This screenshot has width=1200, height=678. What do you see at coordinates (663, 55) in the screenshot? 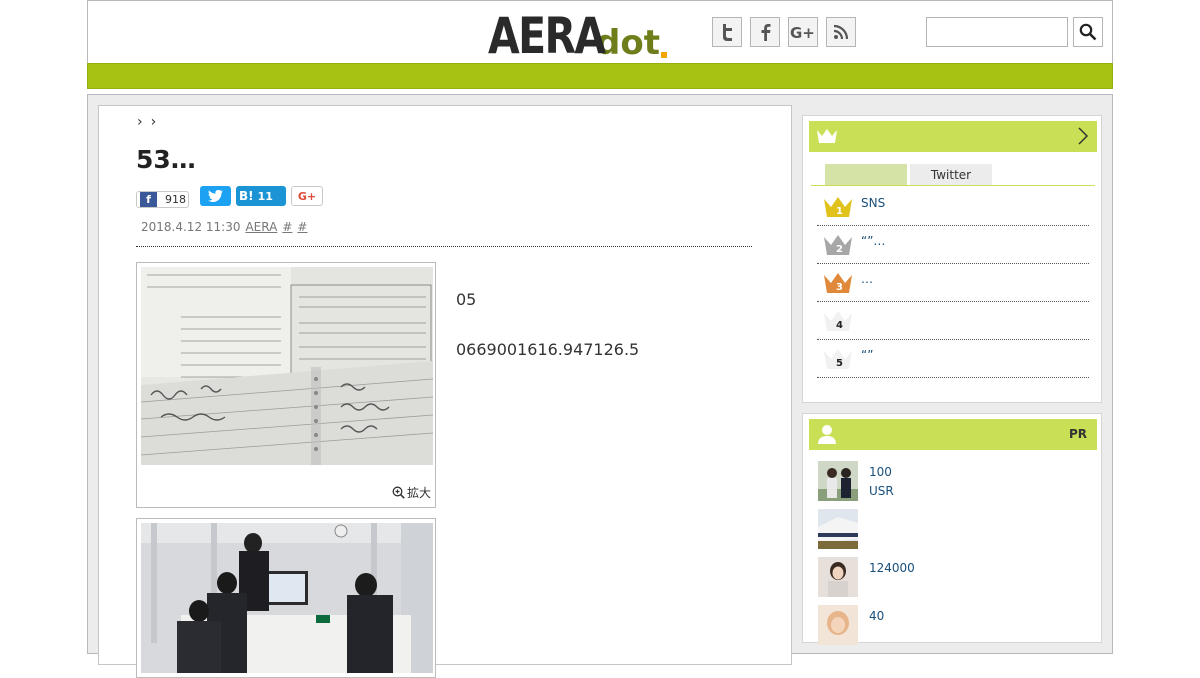
I see `logo-dot-mark` at bounding box center [663, 55].